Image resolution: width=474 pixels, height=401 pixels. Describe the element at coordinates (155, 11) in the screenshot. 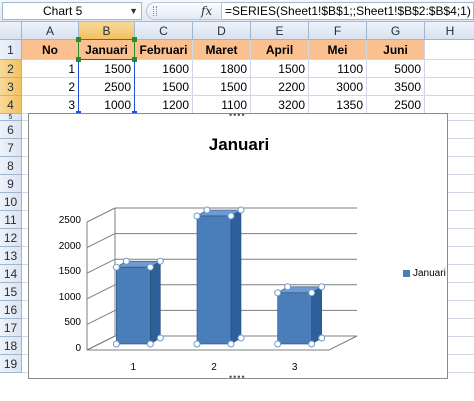

I see `resize-grip-icon` at that location.